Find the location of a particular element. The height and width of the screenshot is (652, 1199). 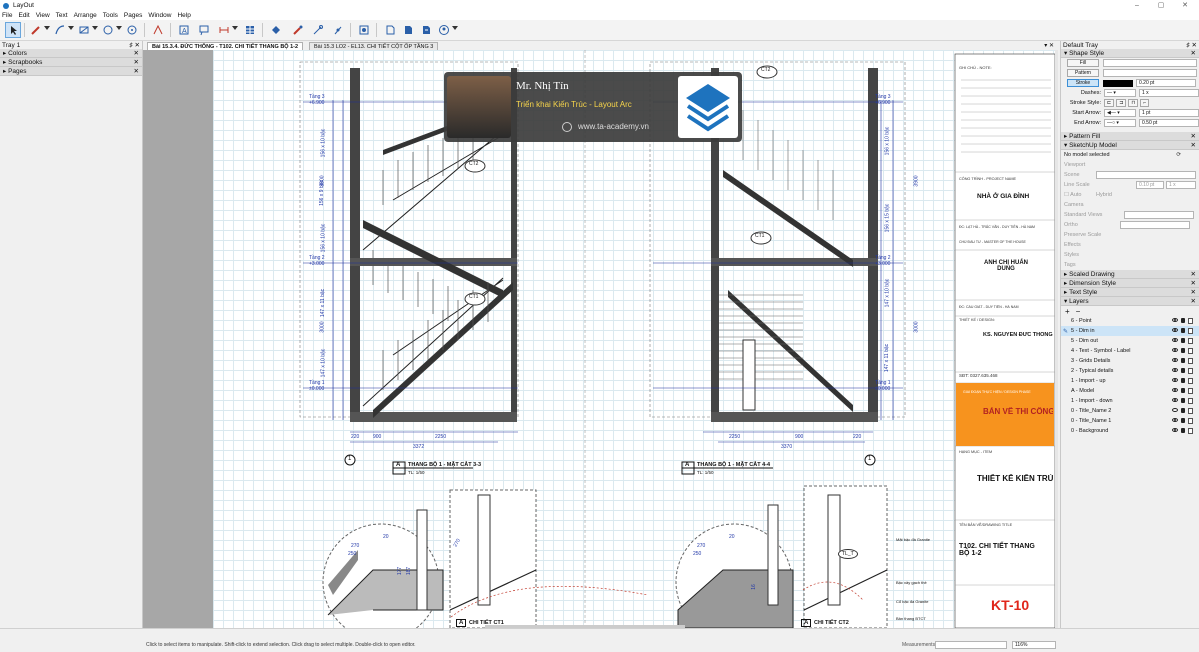

erase-tool-button is located at coordinates (276, 30).